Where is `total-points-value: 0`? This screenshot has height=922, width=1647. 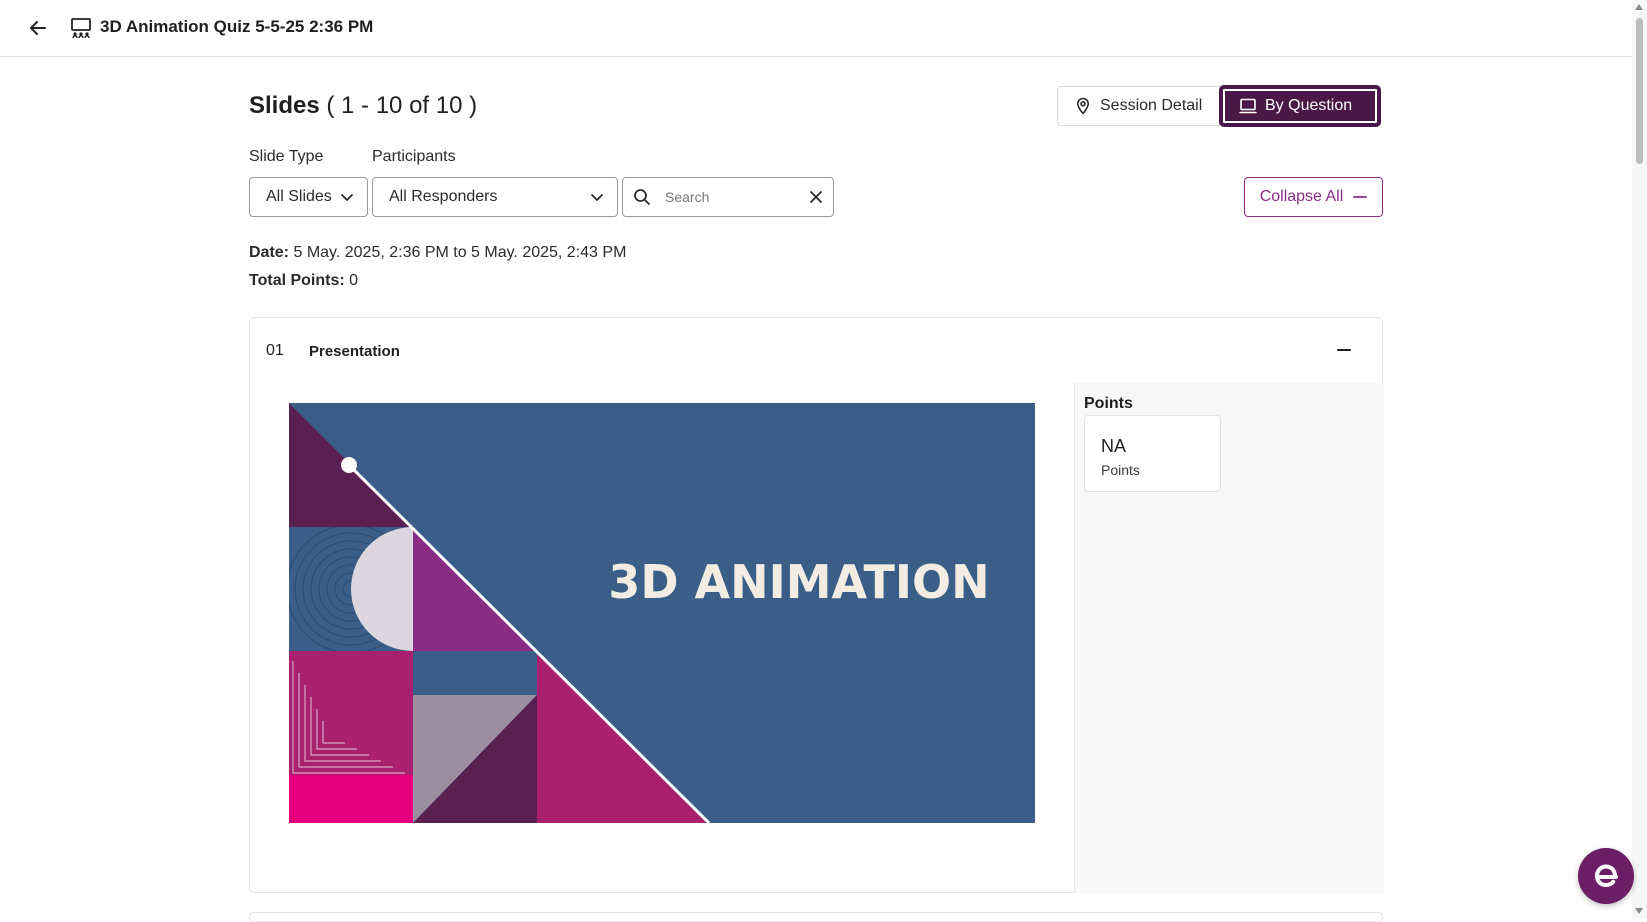 total-points-value: 0 is located at coordinates (354, 280).